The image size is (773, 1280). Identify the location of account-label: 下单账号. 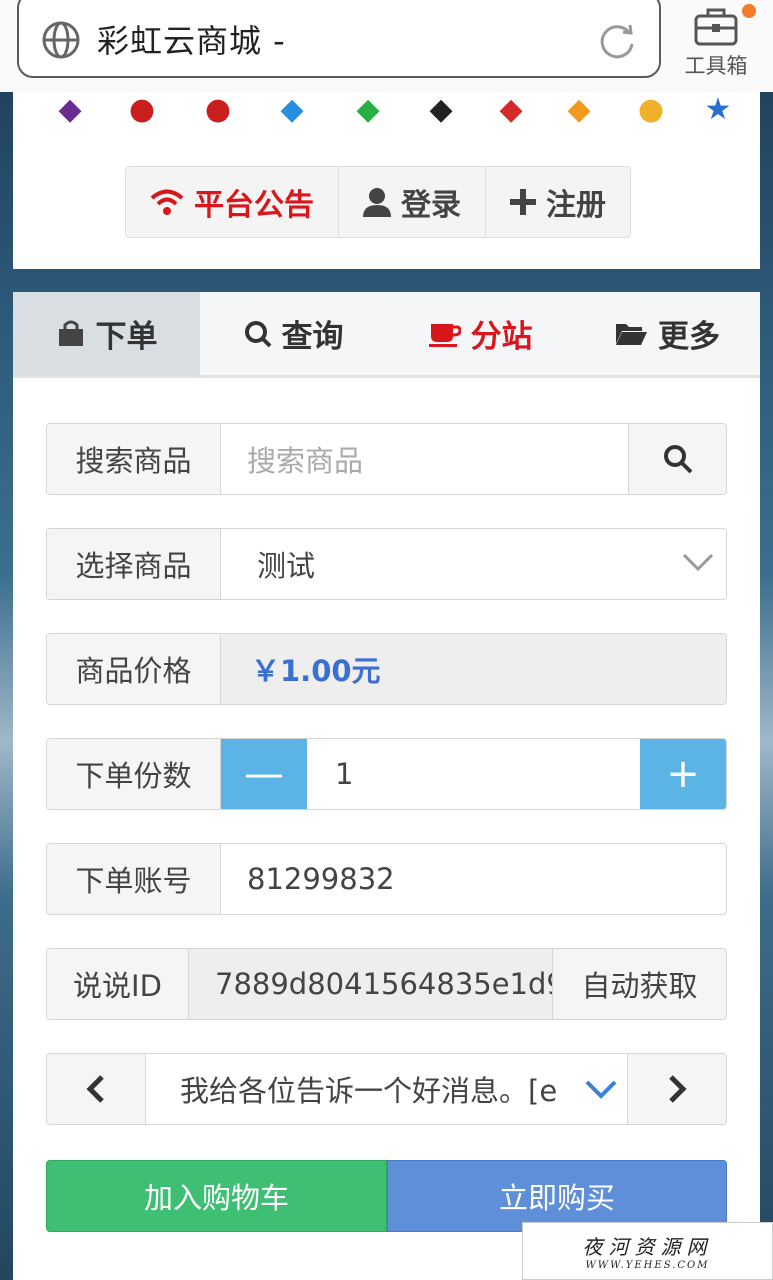
(134, 879).